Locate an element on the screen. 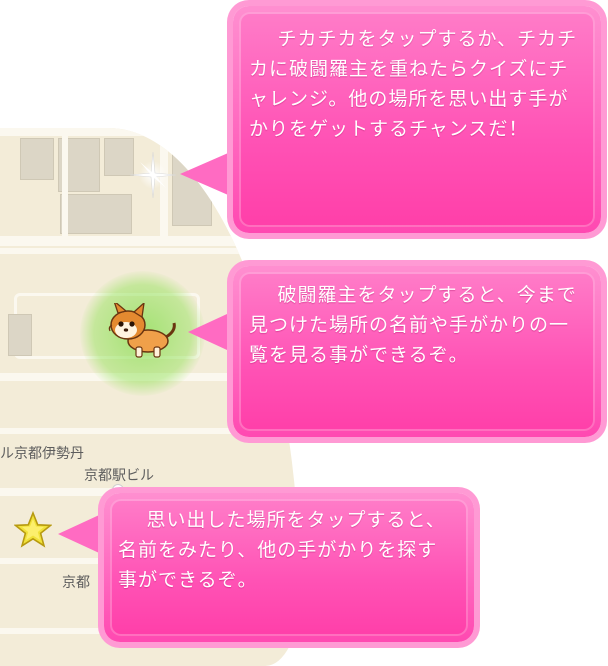 This screenshot has height=666, width=608. character-dog-icon is located at coordinates (141, 331).